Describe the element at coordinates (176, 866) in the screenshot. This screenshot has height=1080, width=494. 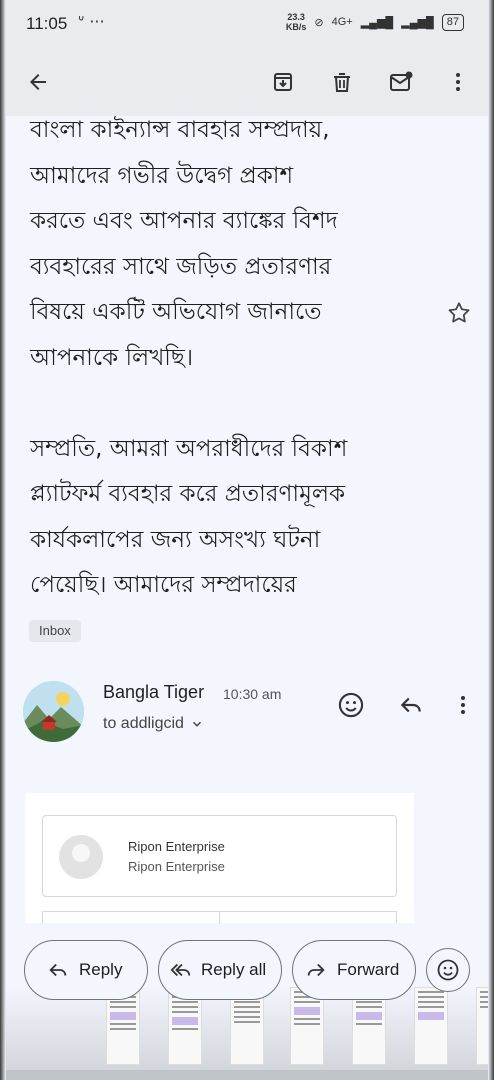
I see `embedded-subtitle: Ripon Enterprise` at that location.